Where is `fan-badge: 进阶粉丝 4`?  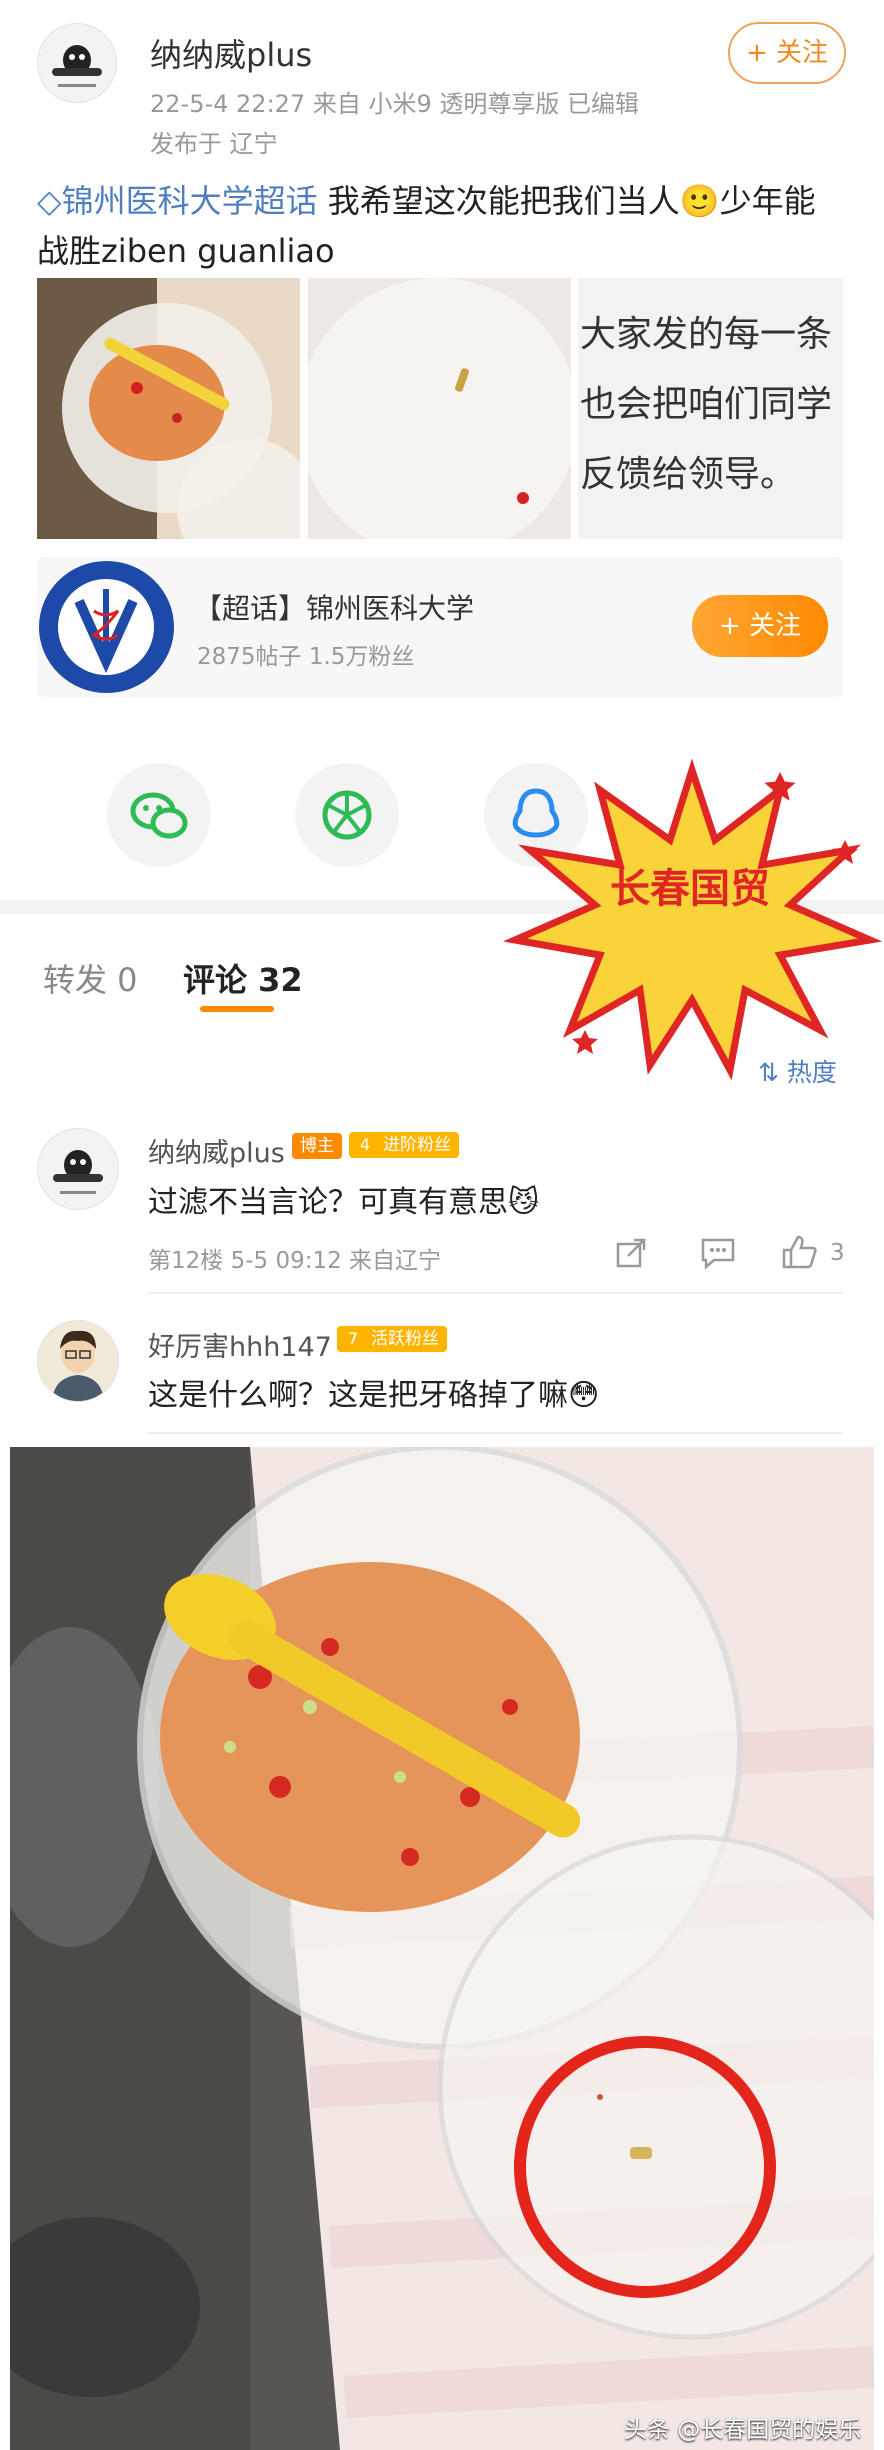
fan-badge: 进阶粉丝 4 is located at coordinates (404, 1145).